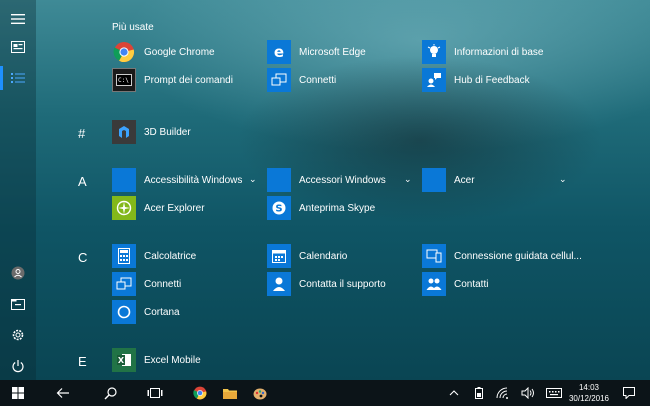  I want to click on app-label: Microsoft Edge, so click(332, 52).